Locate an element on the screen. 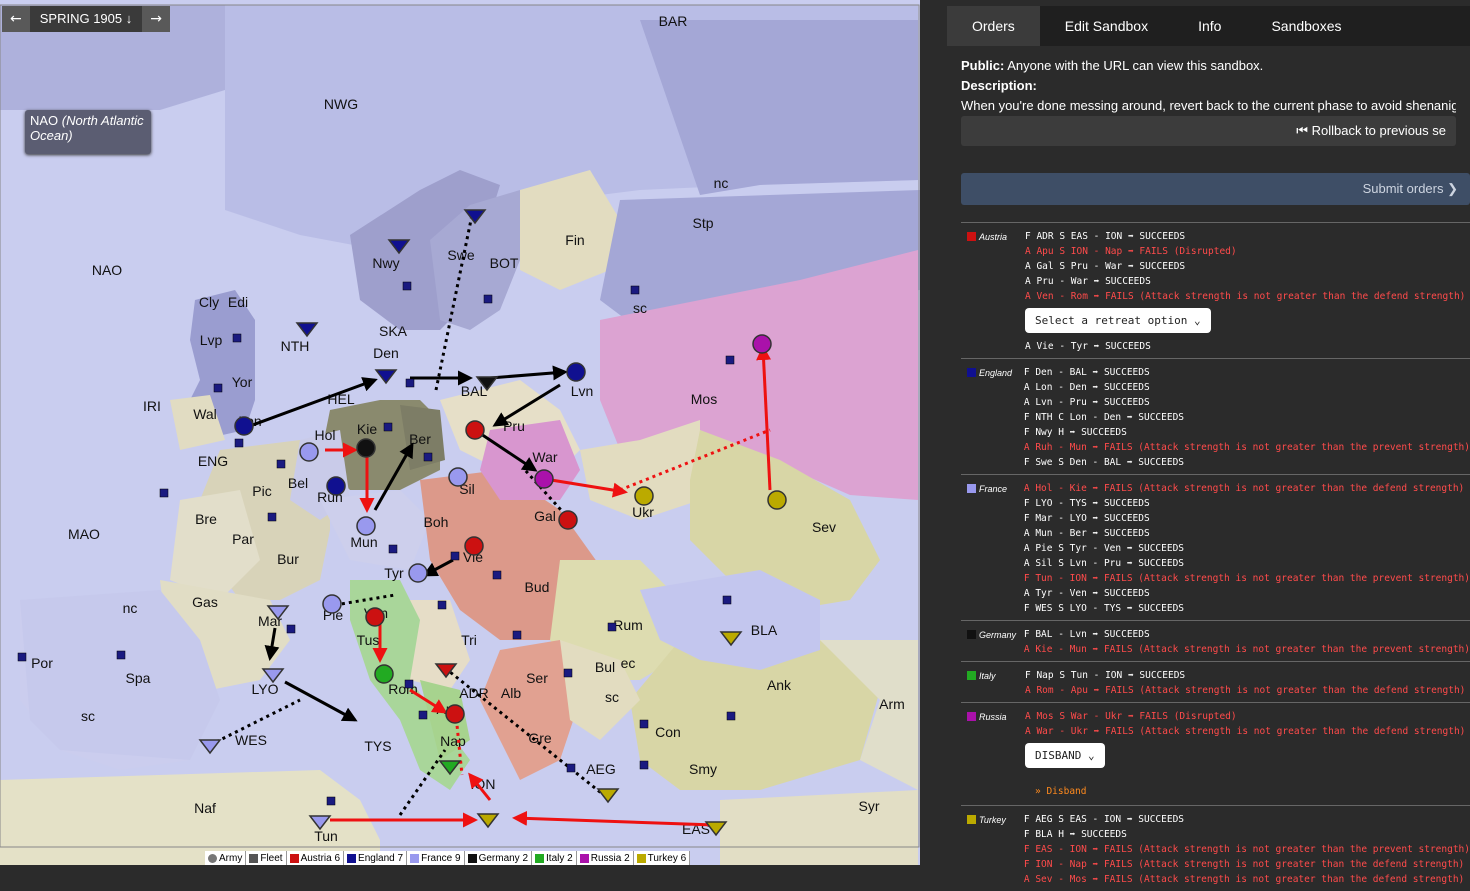 The image size is (1470, 891). panel-tabs: Orders Edit Sandbox Info Sandboxes is located at coordinates (1208, 26).